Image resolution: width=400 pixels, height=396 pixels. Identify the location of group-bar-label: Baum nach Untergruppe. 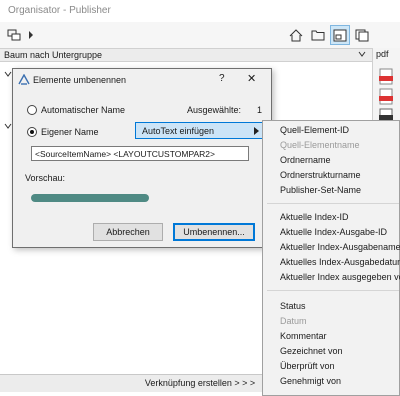
(53, 55).